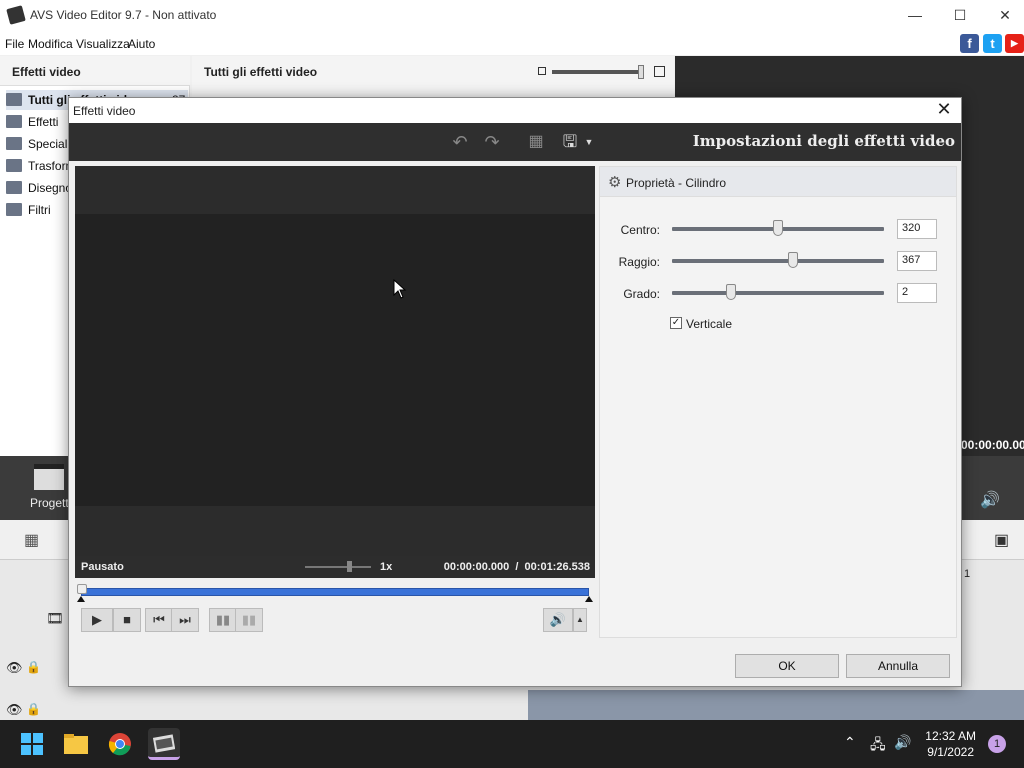 The image size is (1024, 768). What do you see at coordinates (778, 228) in the screenshot?
I see `centro-slider-knob` at bounding box center [778, 228].